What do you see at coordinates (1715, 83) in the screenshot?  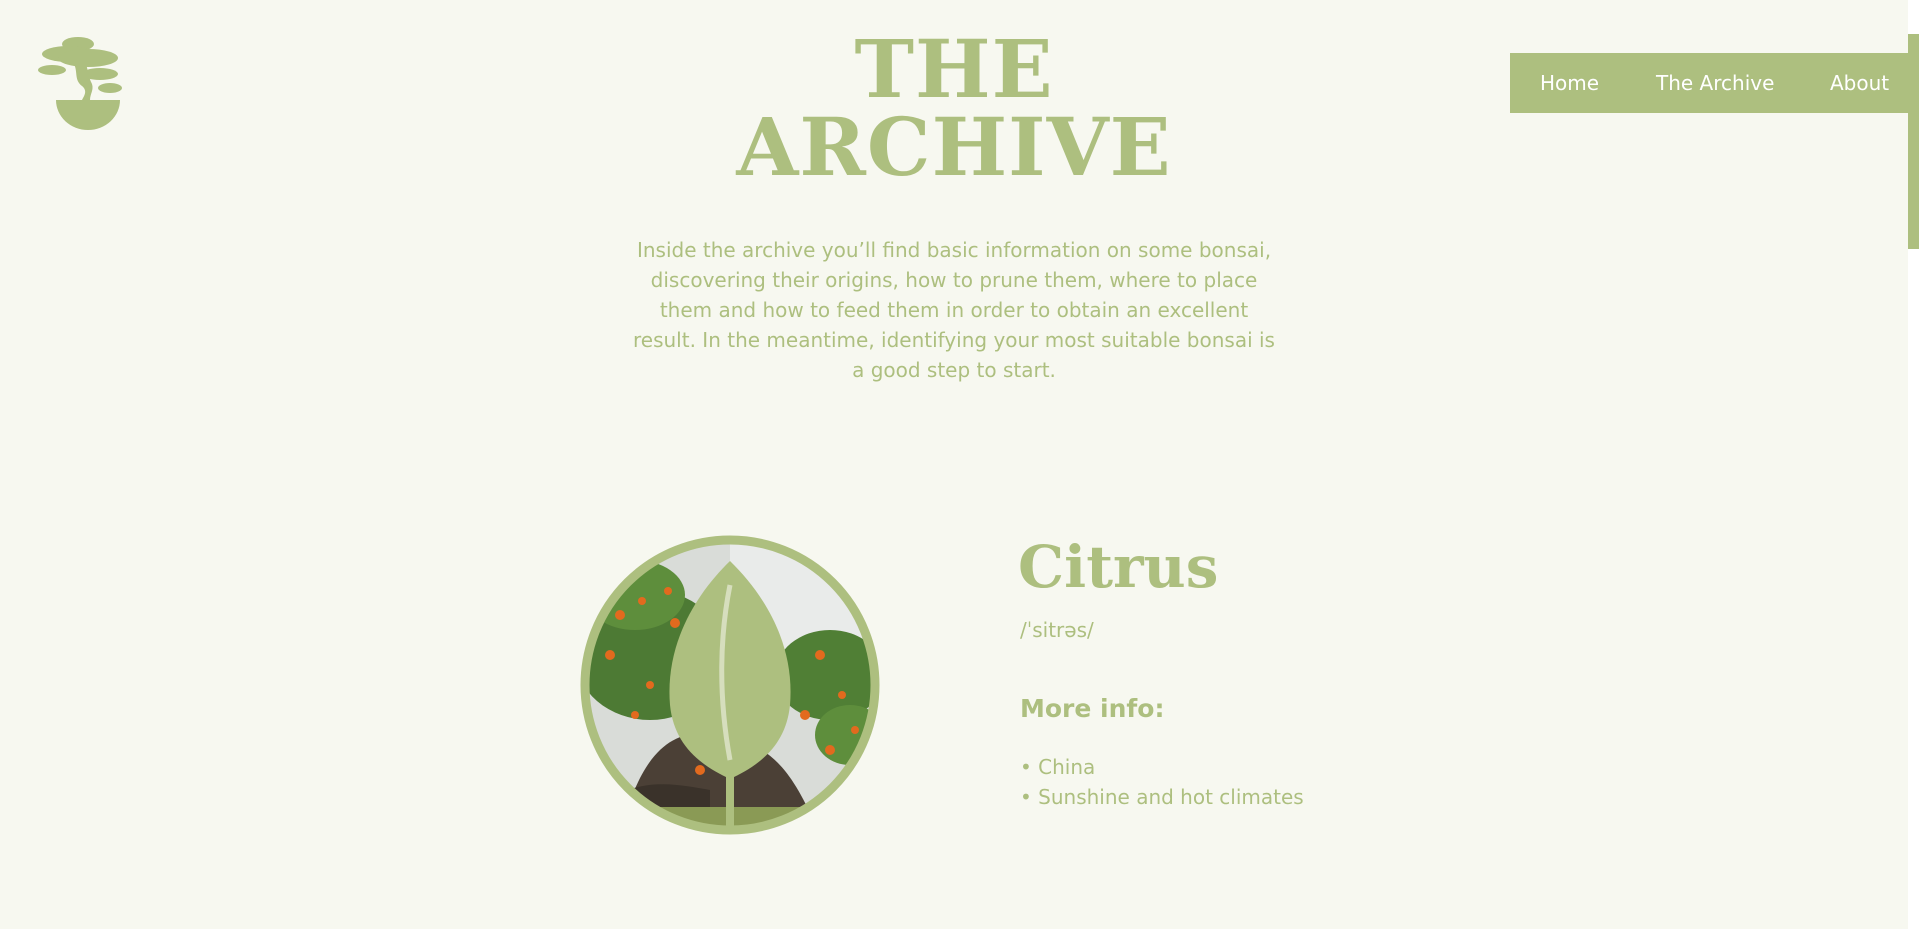 I see `nav-archive-link: The Archive` at bounding box center [1715, 83].